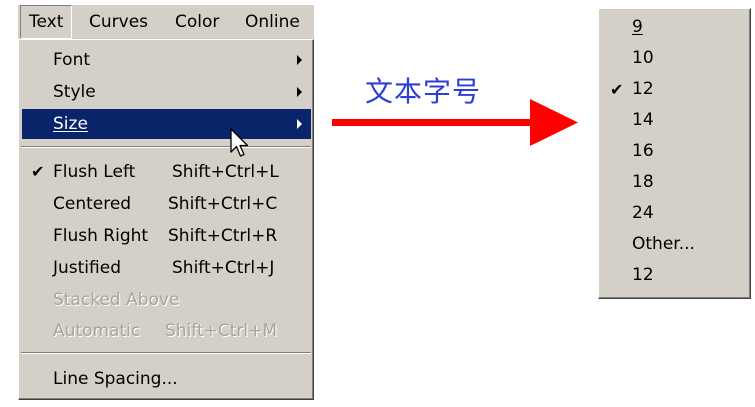  I want to click on red-arrow-icon, so click(455, 122).